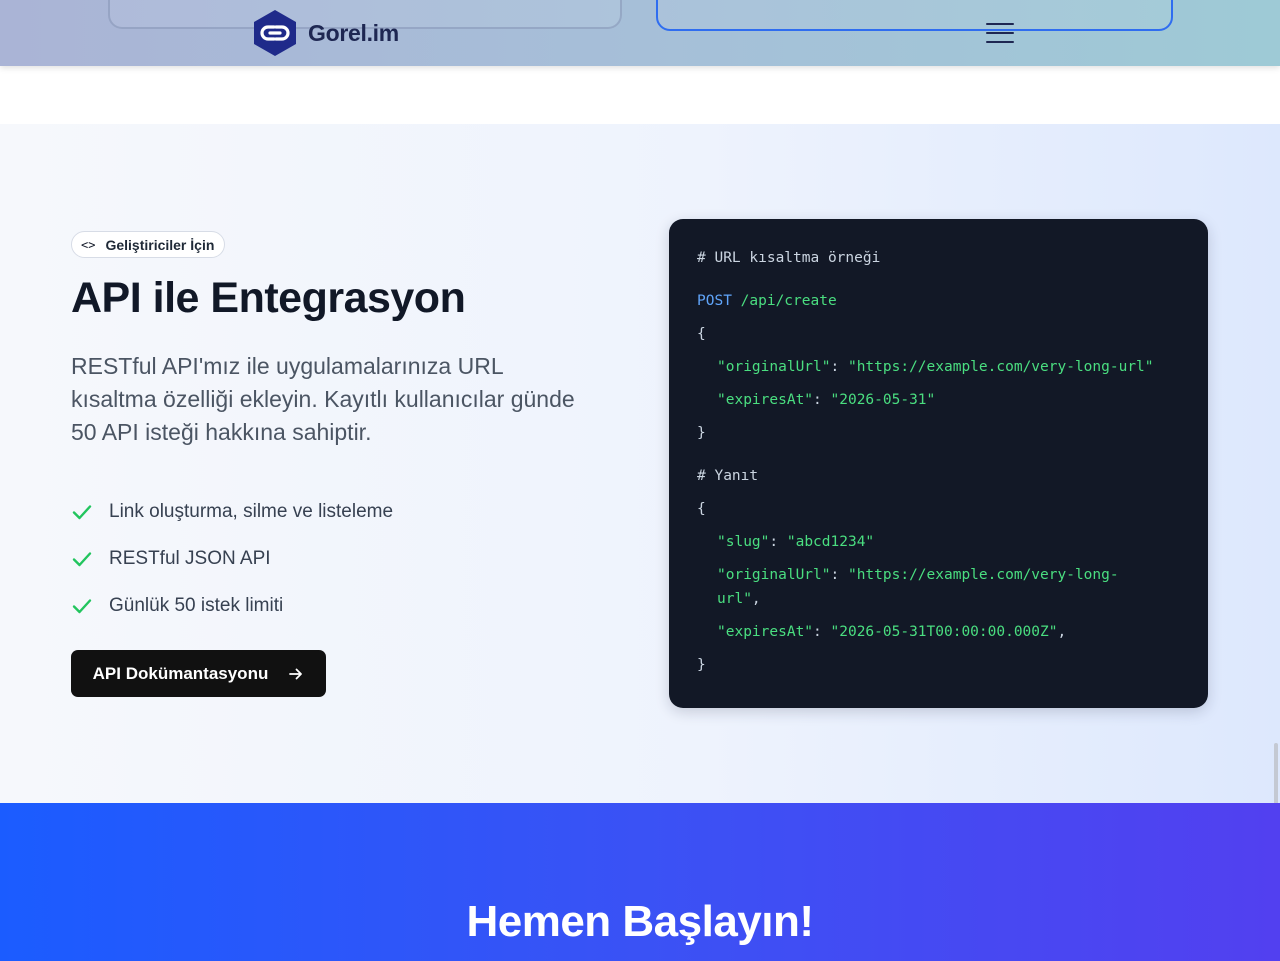  What do you see at coordinates (739, 599) in the screenshot?
I see `code-line: url",` at bounding box center [739, 599].